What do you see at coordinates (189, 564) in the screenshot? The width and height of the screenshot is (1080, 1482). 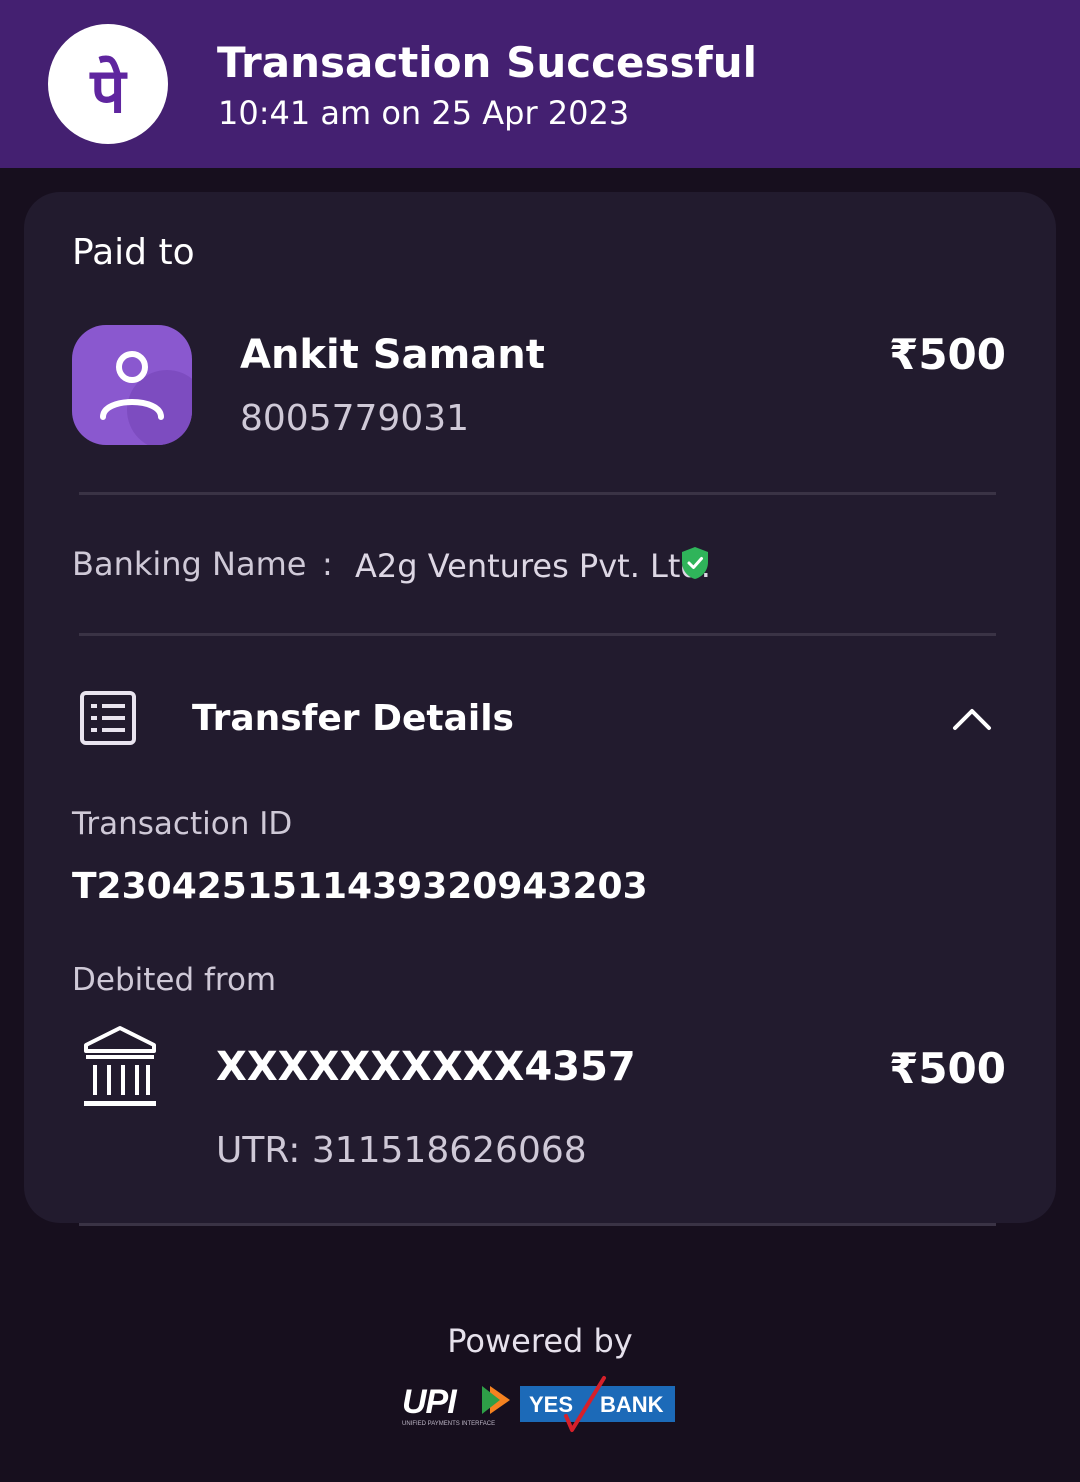 I see `banking-name-label: Banking Name` at bounding box center [189, 564].